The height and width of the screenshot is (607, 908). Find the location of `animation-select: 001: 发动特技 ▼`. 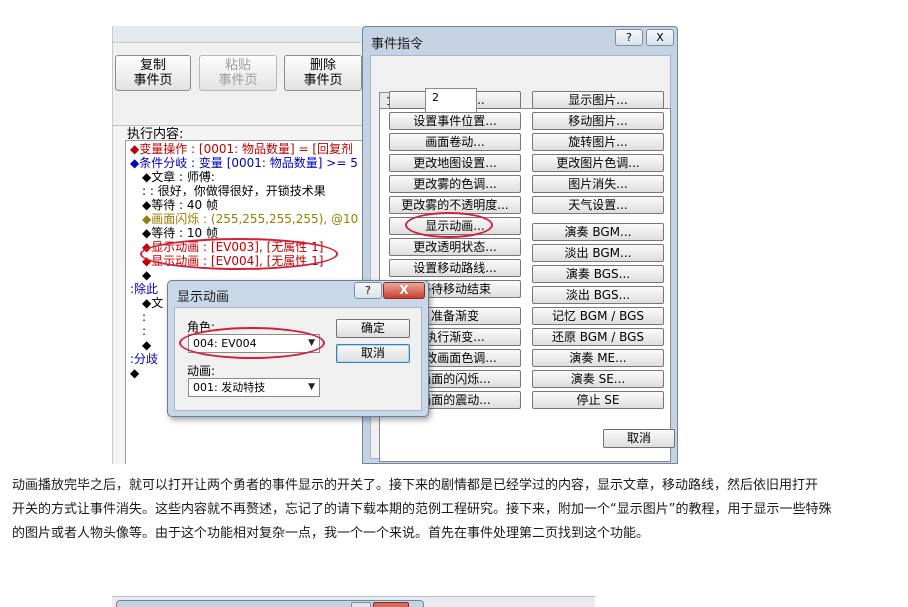

animation-select: 001: 发动特技 ▼ is located at coordinates (254, 387).